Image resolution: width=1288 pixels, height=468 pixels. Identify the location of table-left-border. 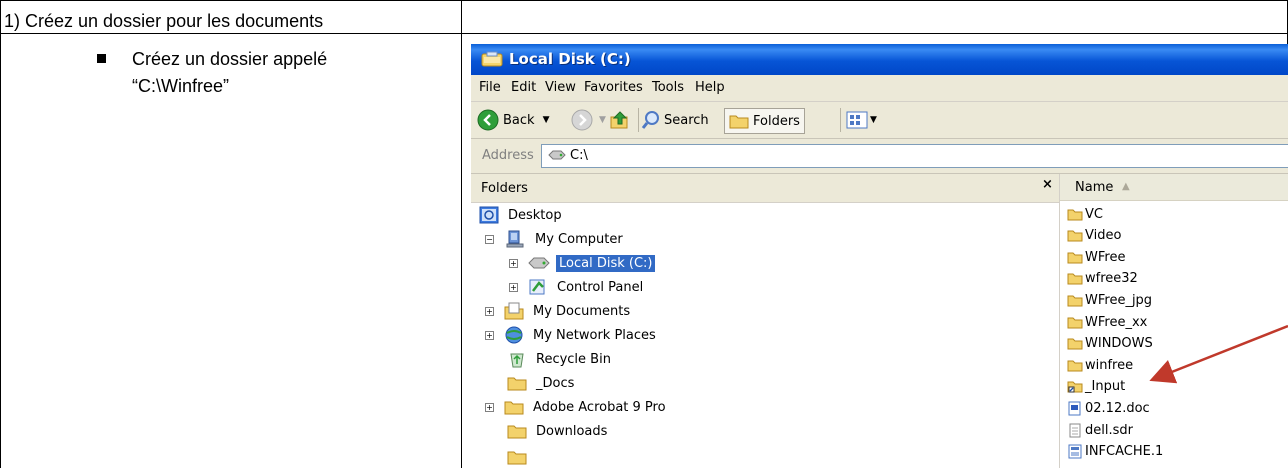
(0, 234).